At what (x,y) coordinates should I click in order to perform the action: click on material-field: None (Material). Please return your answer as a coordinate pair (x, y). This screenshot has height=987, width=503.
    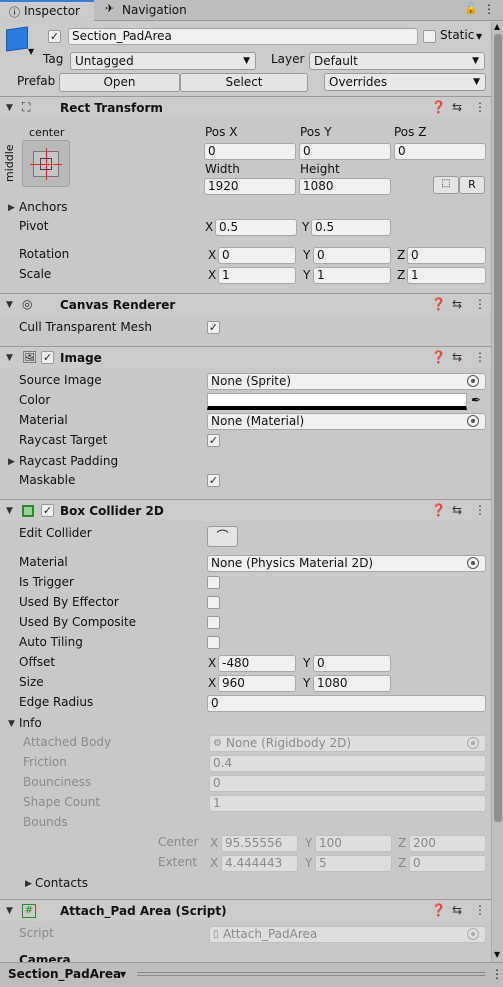
    Looking at the image, I should click on (346, 421).